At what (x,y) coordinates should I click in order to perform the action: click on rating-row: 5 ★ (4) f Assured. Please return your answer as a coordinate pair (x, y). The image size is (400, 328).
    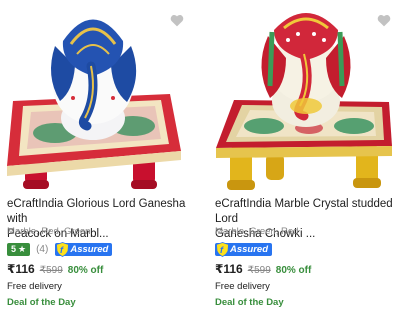
    Looking at the image, I should click on (60, 249).